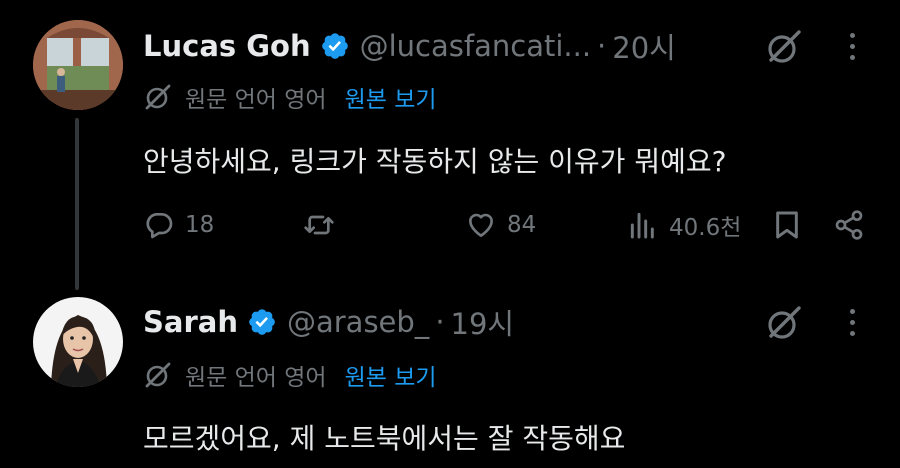  What do you see at coordinates (384, 438) in the screenshot?
I see `post-text: 모르겠어요, 제 노트북에서는 잘 작동해요` at bounding box center [384, 438].